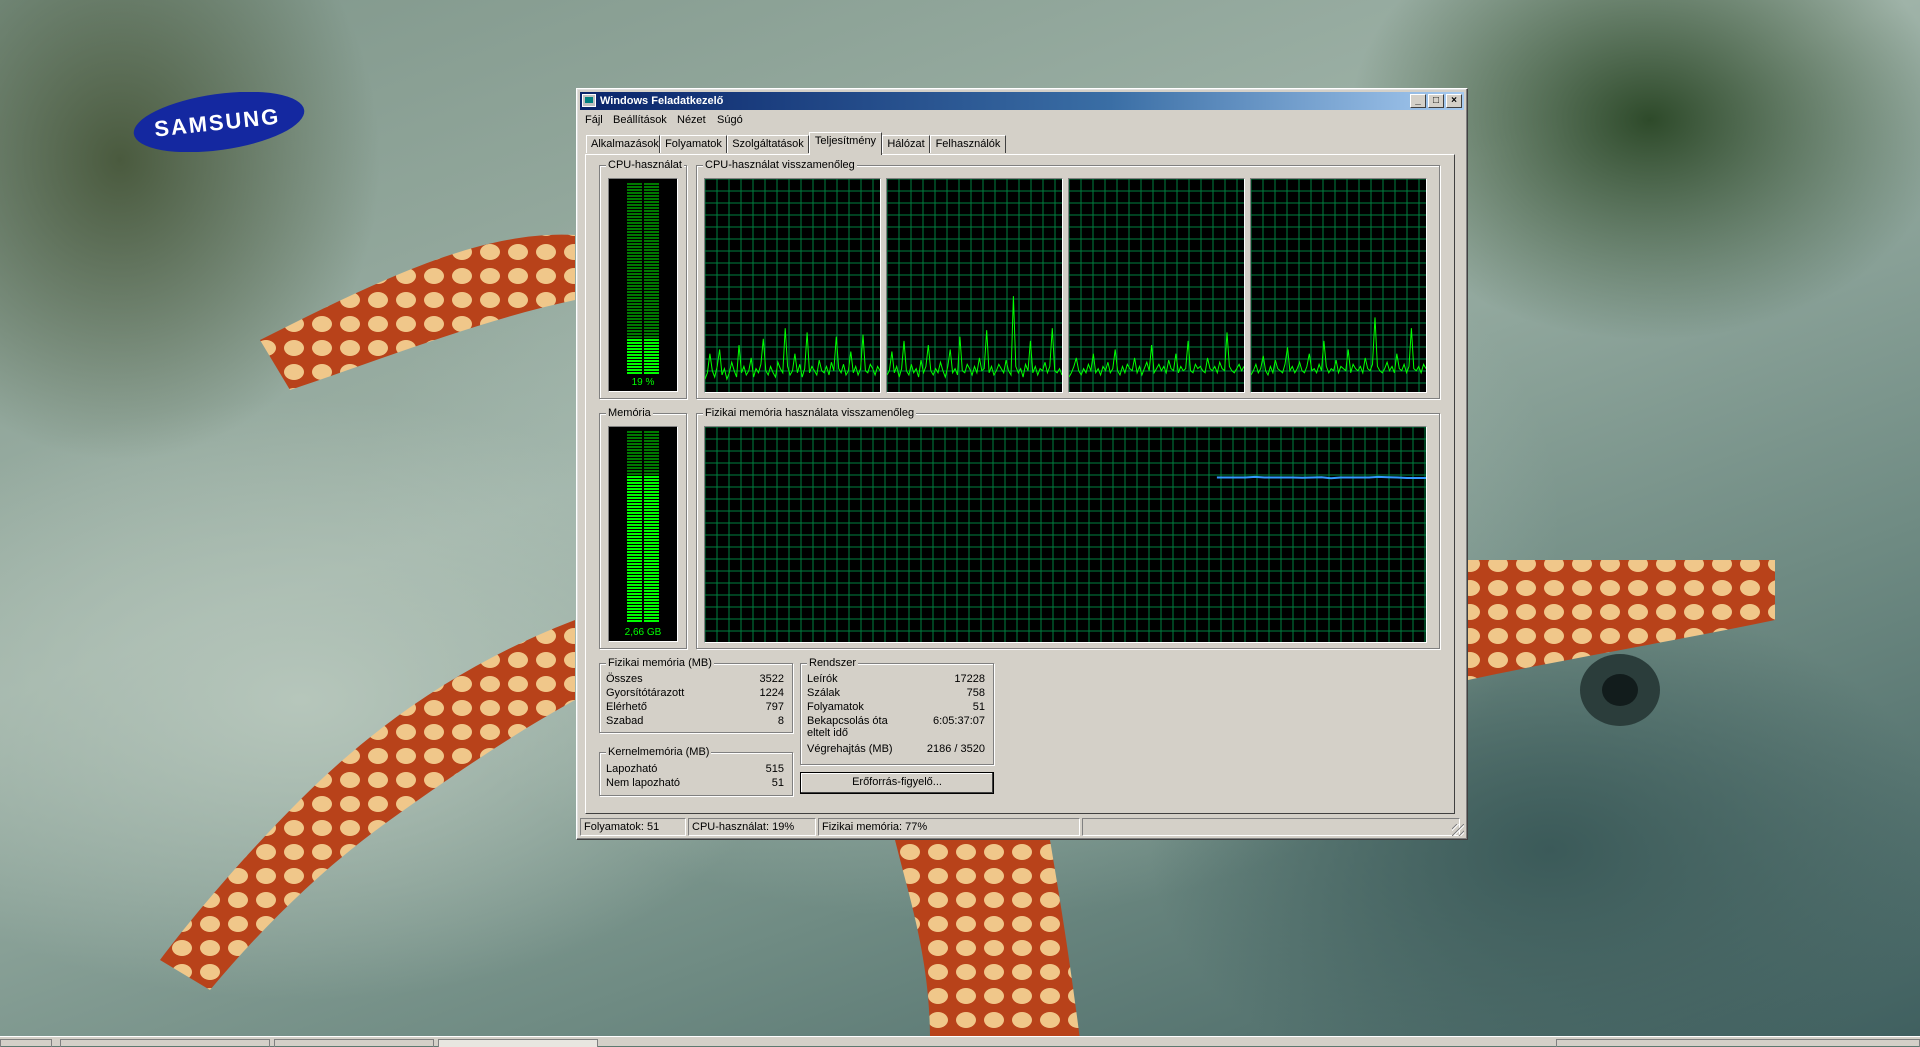 The width and height of the screenshot is (1920, 1047). What do you see at coordinates (949, 827) in the screenshot?
I see `status-memory: Fizikai memória: 77%` at bounding box center [949, 827].